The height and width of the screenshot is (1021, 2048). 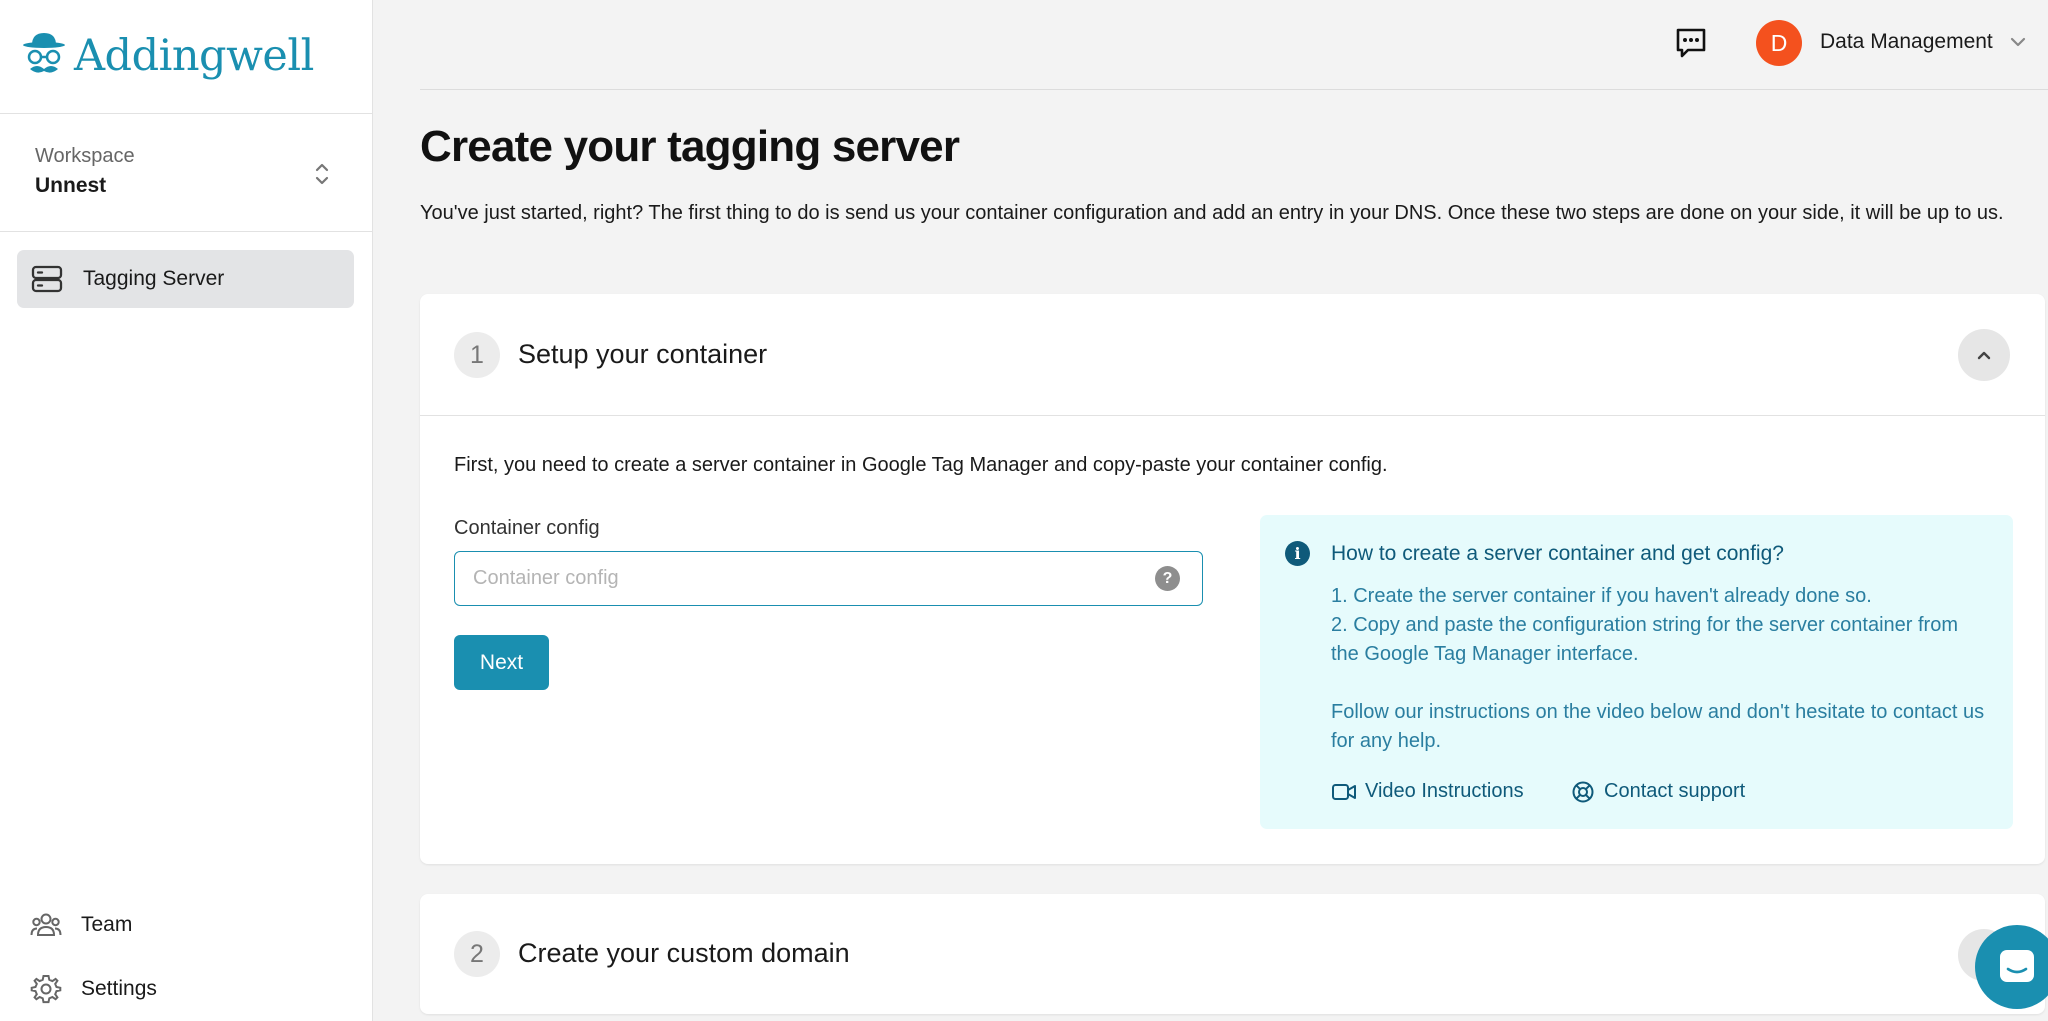 What do you see at coordinates (1167, 578) in the screenshot?
I see `help-icon: ?` at bounding box center [1167, 578].